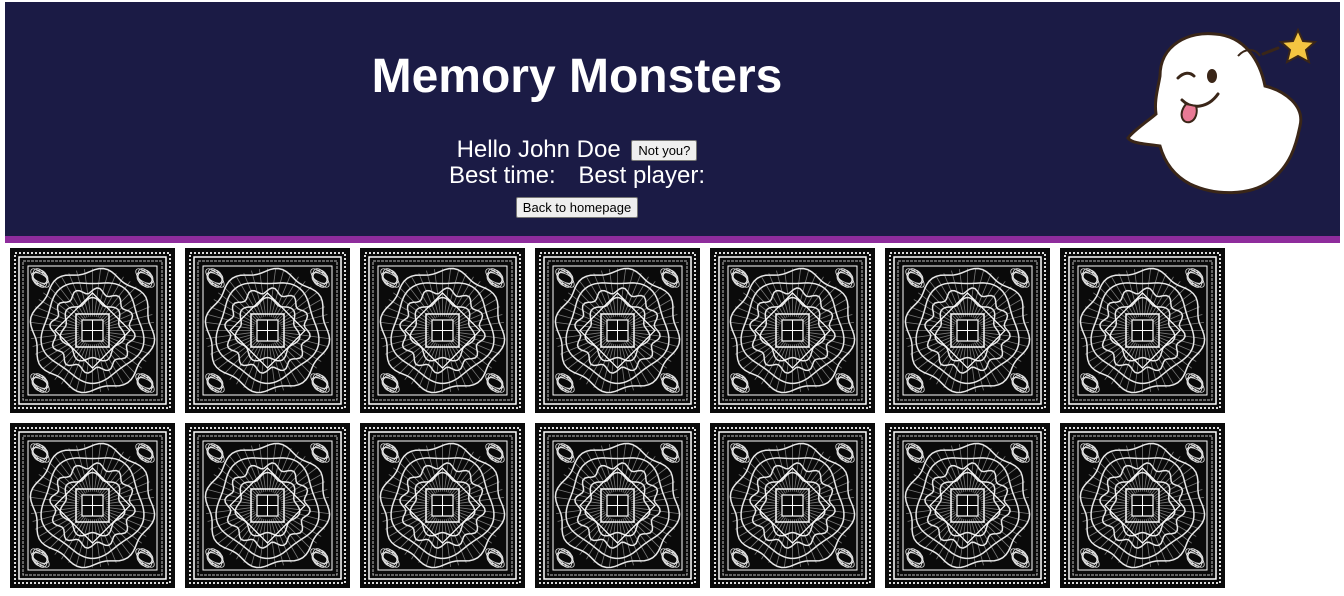  What do you see at coordinates (538, 149) in the screenshot?
I see `greeting-text: Hello John Doe` at bounding box center [538, 149].